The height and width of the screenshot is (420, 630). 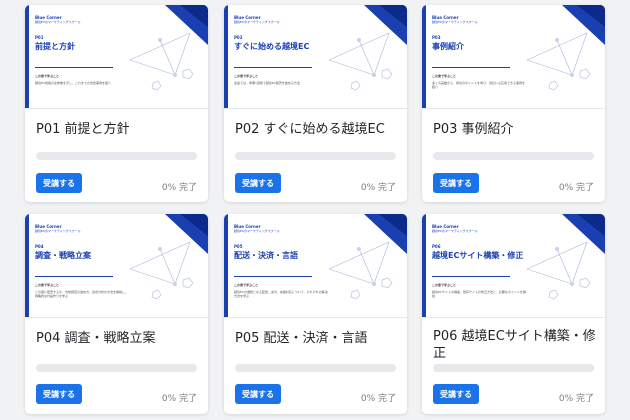 What do you see at coordinates (39, 246) in the screenshot?
I see `thumbnail-code: P04` at bounding box center [39, 246].